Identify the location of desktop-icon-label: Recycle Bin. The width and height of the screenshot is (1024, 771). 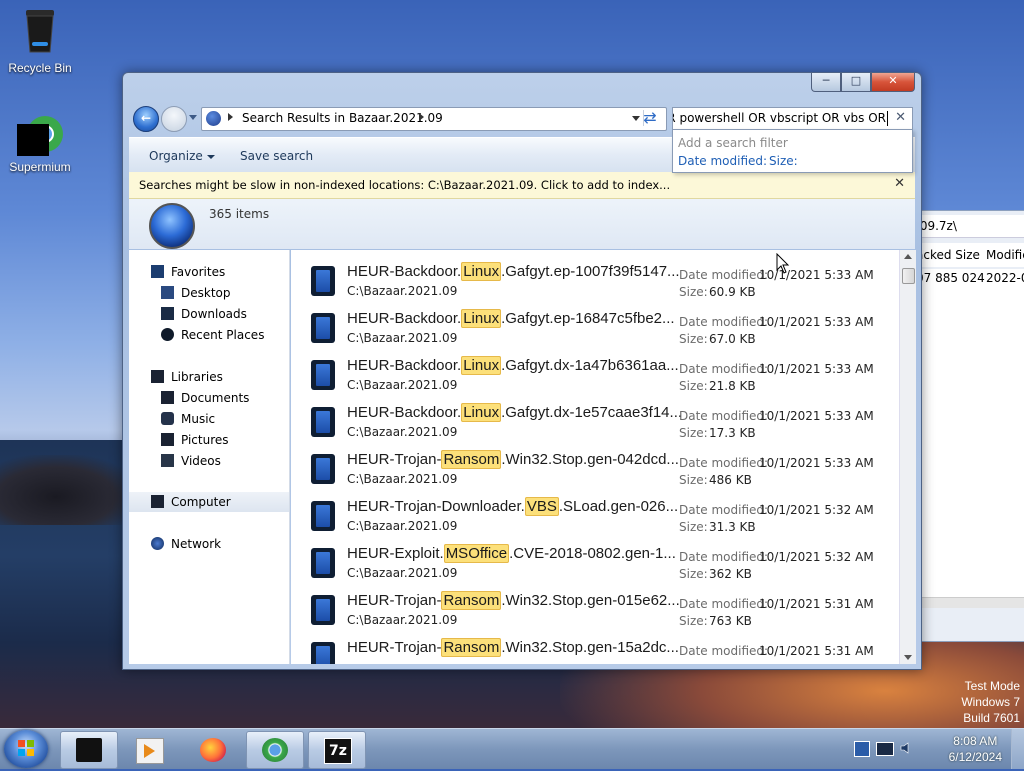
(40, 68).